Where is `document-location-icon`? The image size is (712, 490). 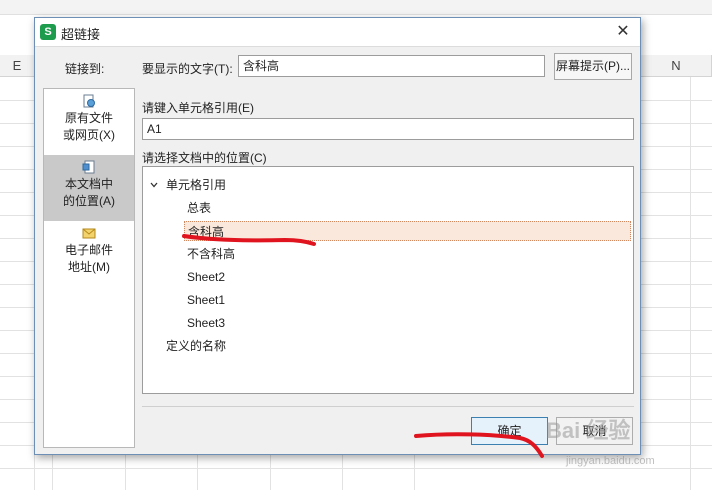 document-location-icon is located at coordinates (88, 167).